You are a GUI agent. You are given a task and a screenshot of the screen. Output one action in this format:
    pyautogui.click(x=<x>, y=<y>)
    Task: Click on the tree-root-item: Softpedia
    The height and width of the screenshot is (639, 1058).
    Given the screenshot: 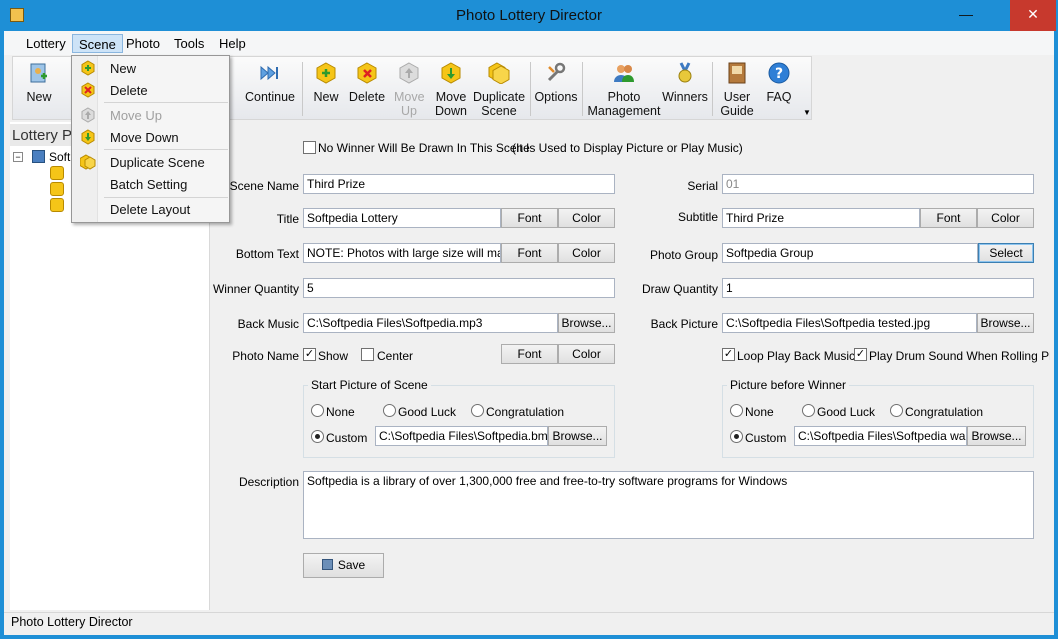 What is the action you would take?
    pyautogui.click(x=60, y=157)
    